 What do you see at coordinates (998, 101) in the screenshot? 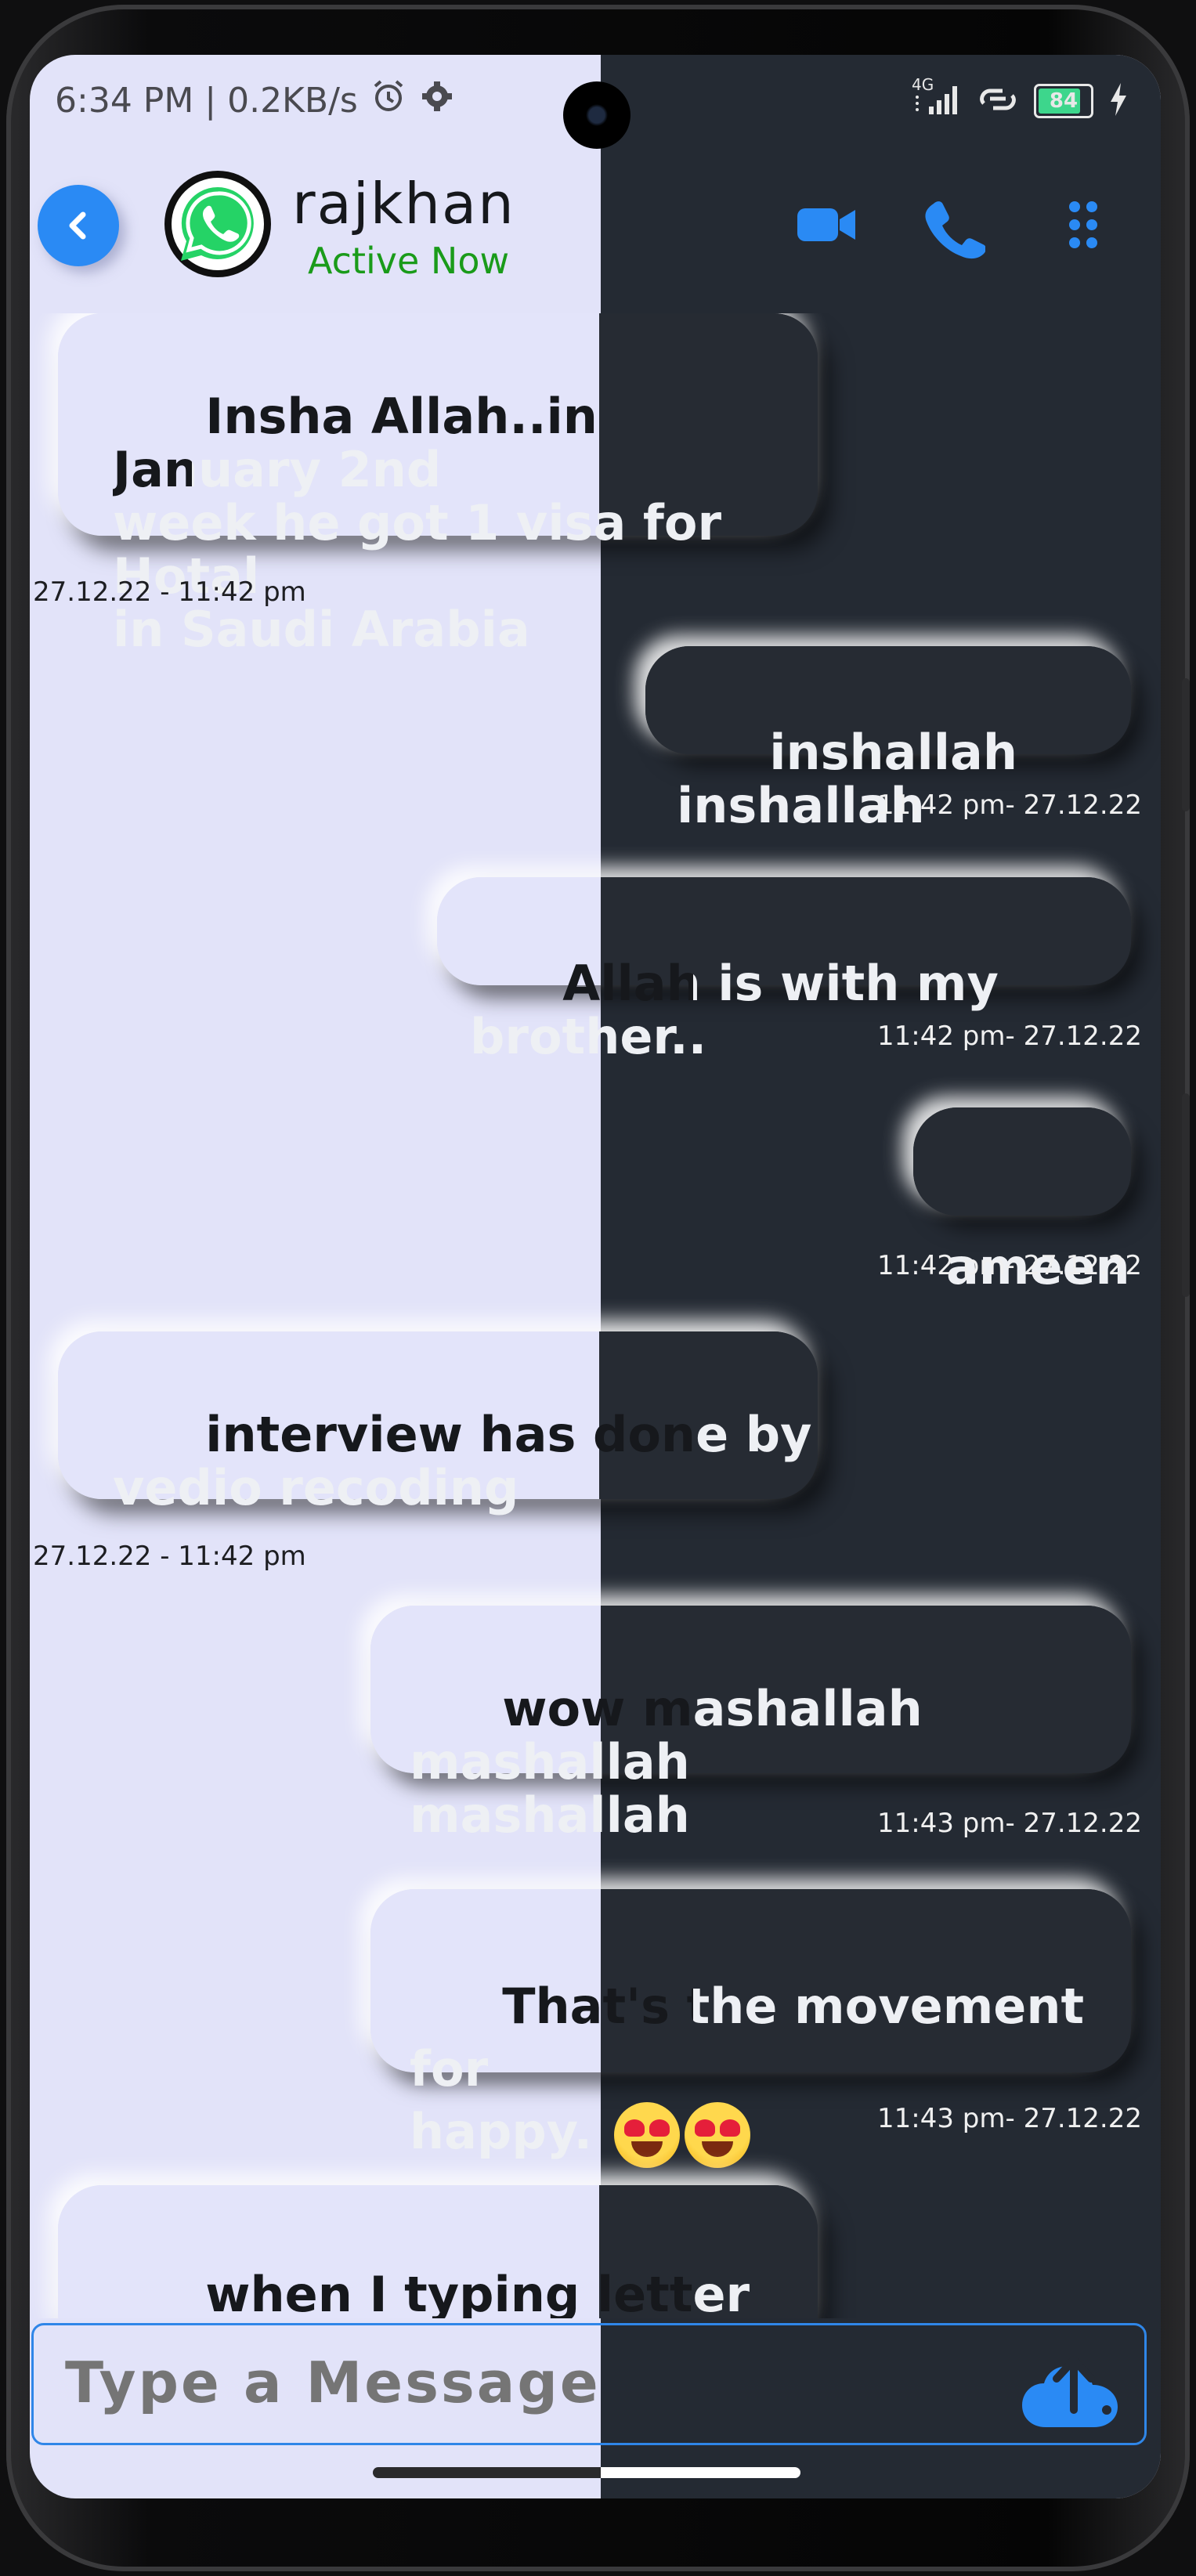
I see `link-icon` at bounding box center [998, 101].